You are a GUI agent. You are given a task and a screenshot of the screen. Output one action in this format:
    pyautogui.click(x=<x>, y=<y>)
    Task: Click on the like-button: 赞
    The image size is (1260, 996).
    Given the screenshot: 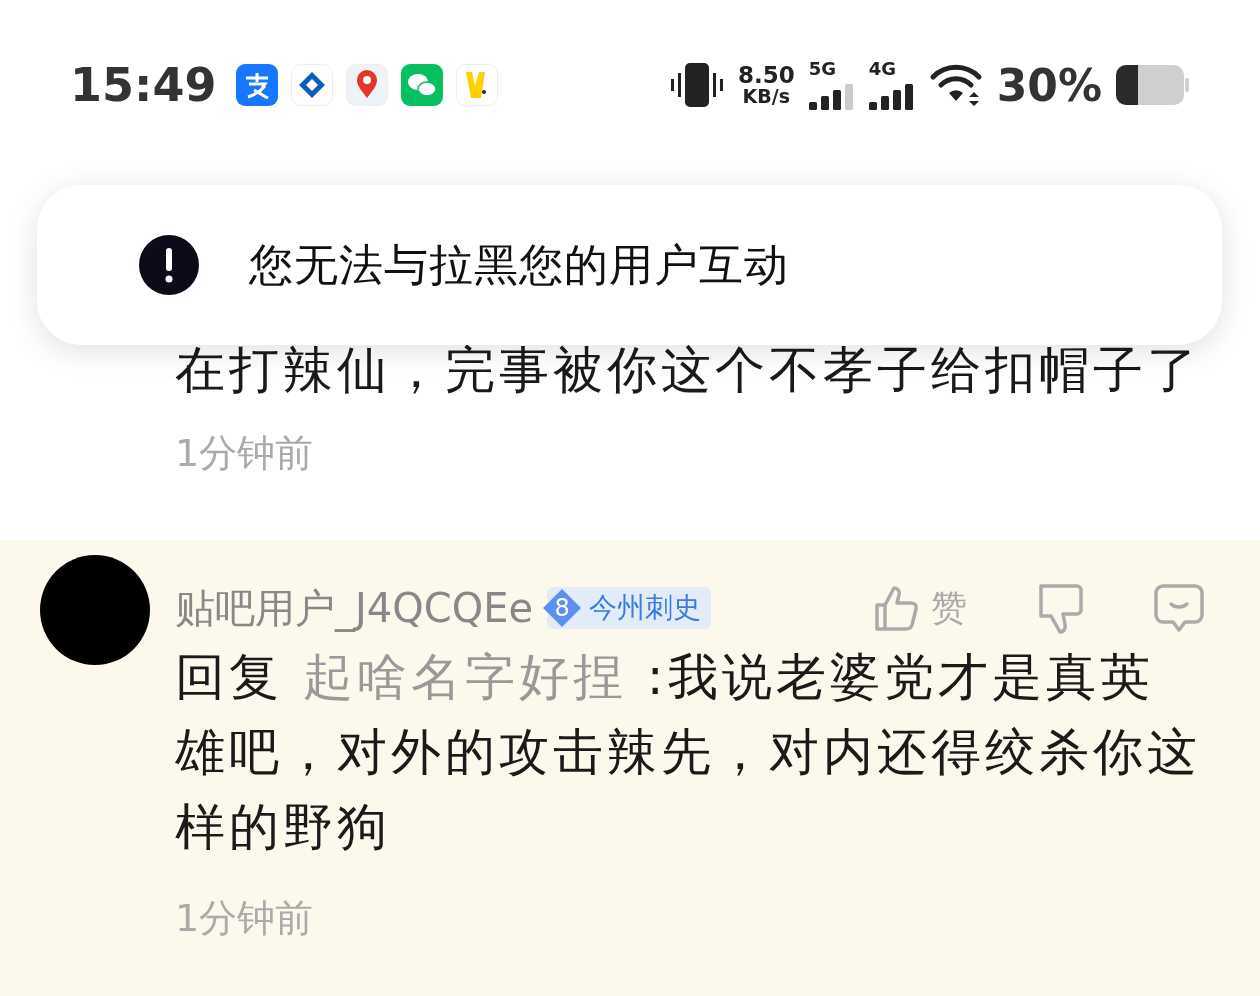 What is the action you would take?
    pyautogui.click(x=919, y=608)
    